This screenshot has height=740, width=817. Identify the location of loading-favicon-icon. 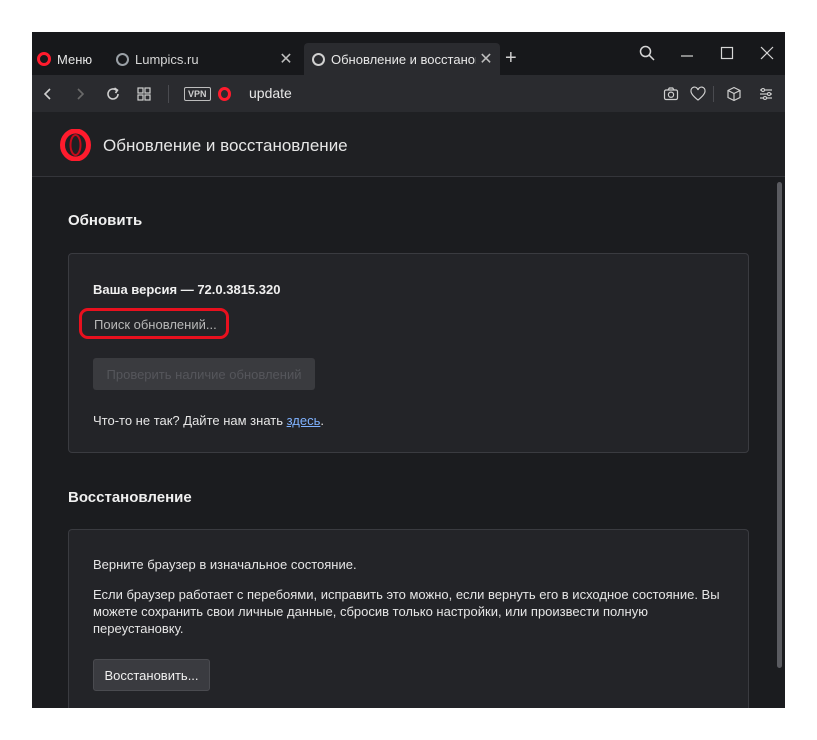
(122, 59).